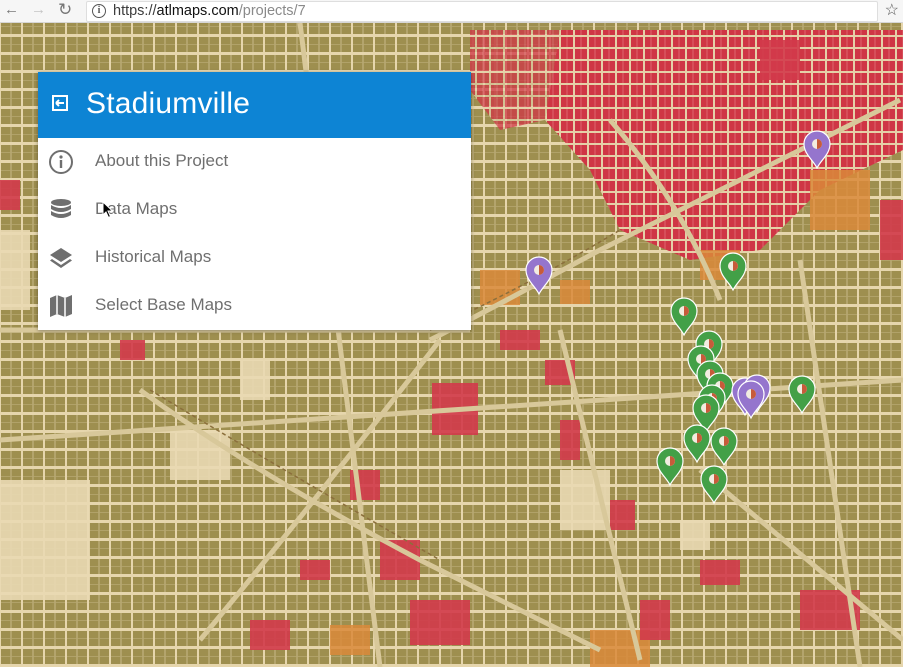  I want to click on mouse-cursor-icon, so click(108, 210).